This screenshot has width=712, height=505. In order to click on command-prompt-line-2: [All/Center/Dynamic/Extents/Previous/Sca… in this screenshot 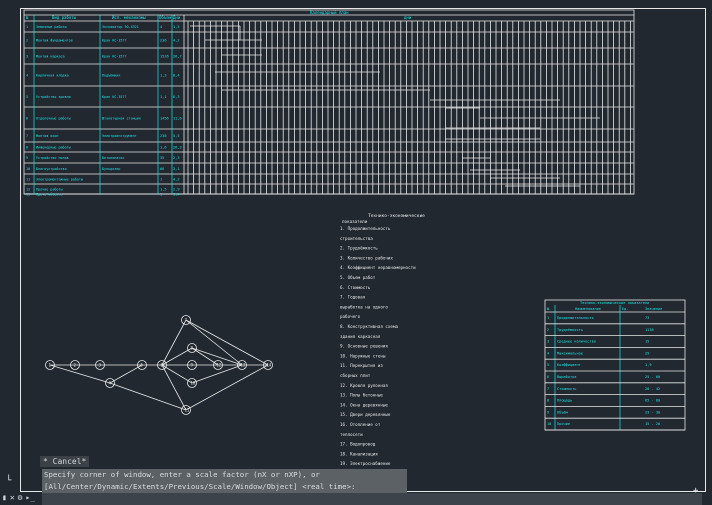, I will do `click(224, 487)`.